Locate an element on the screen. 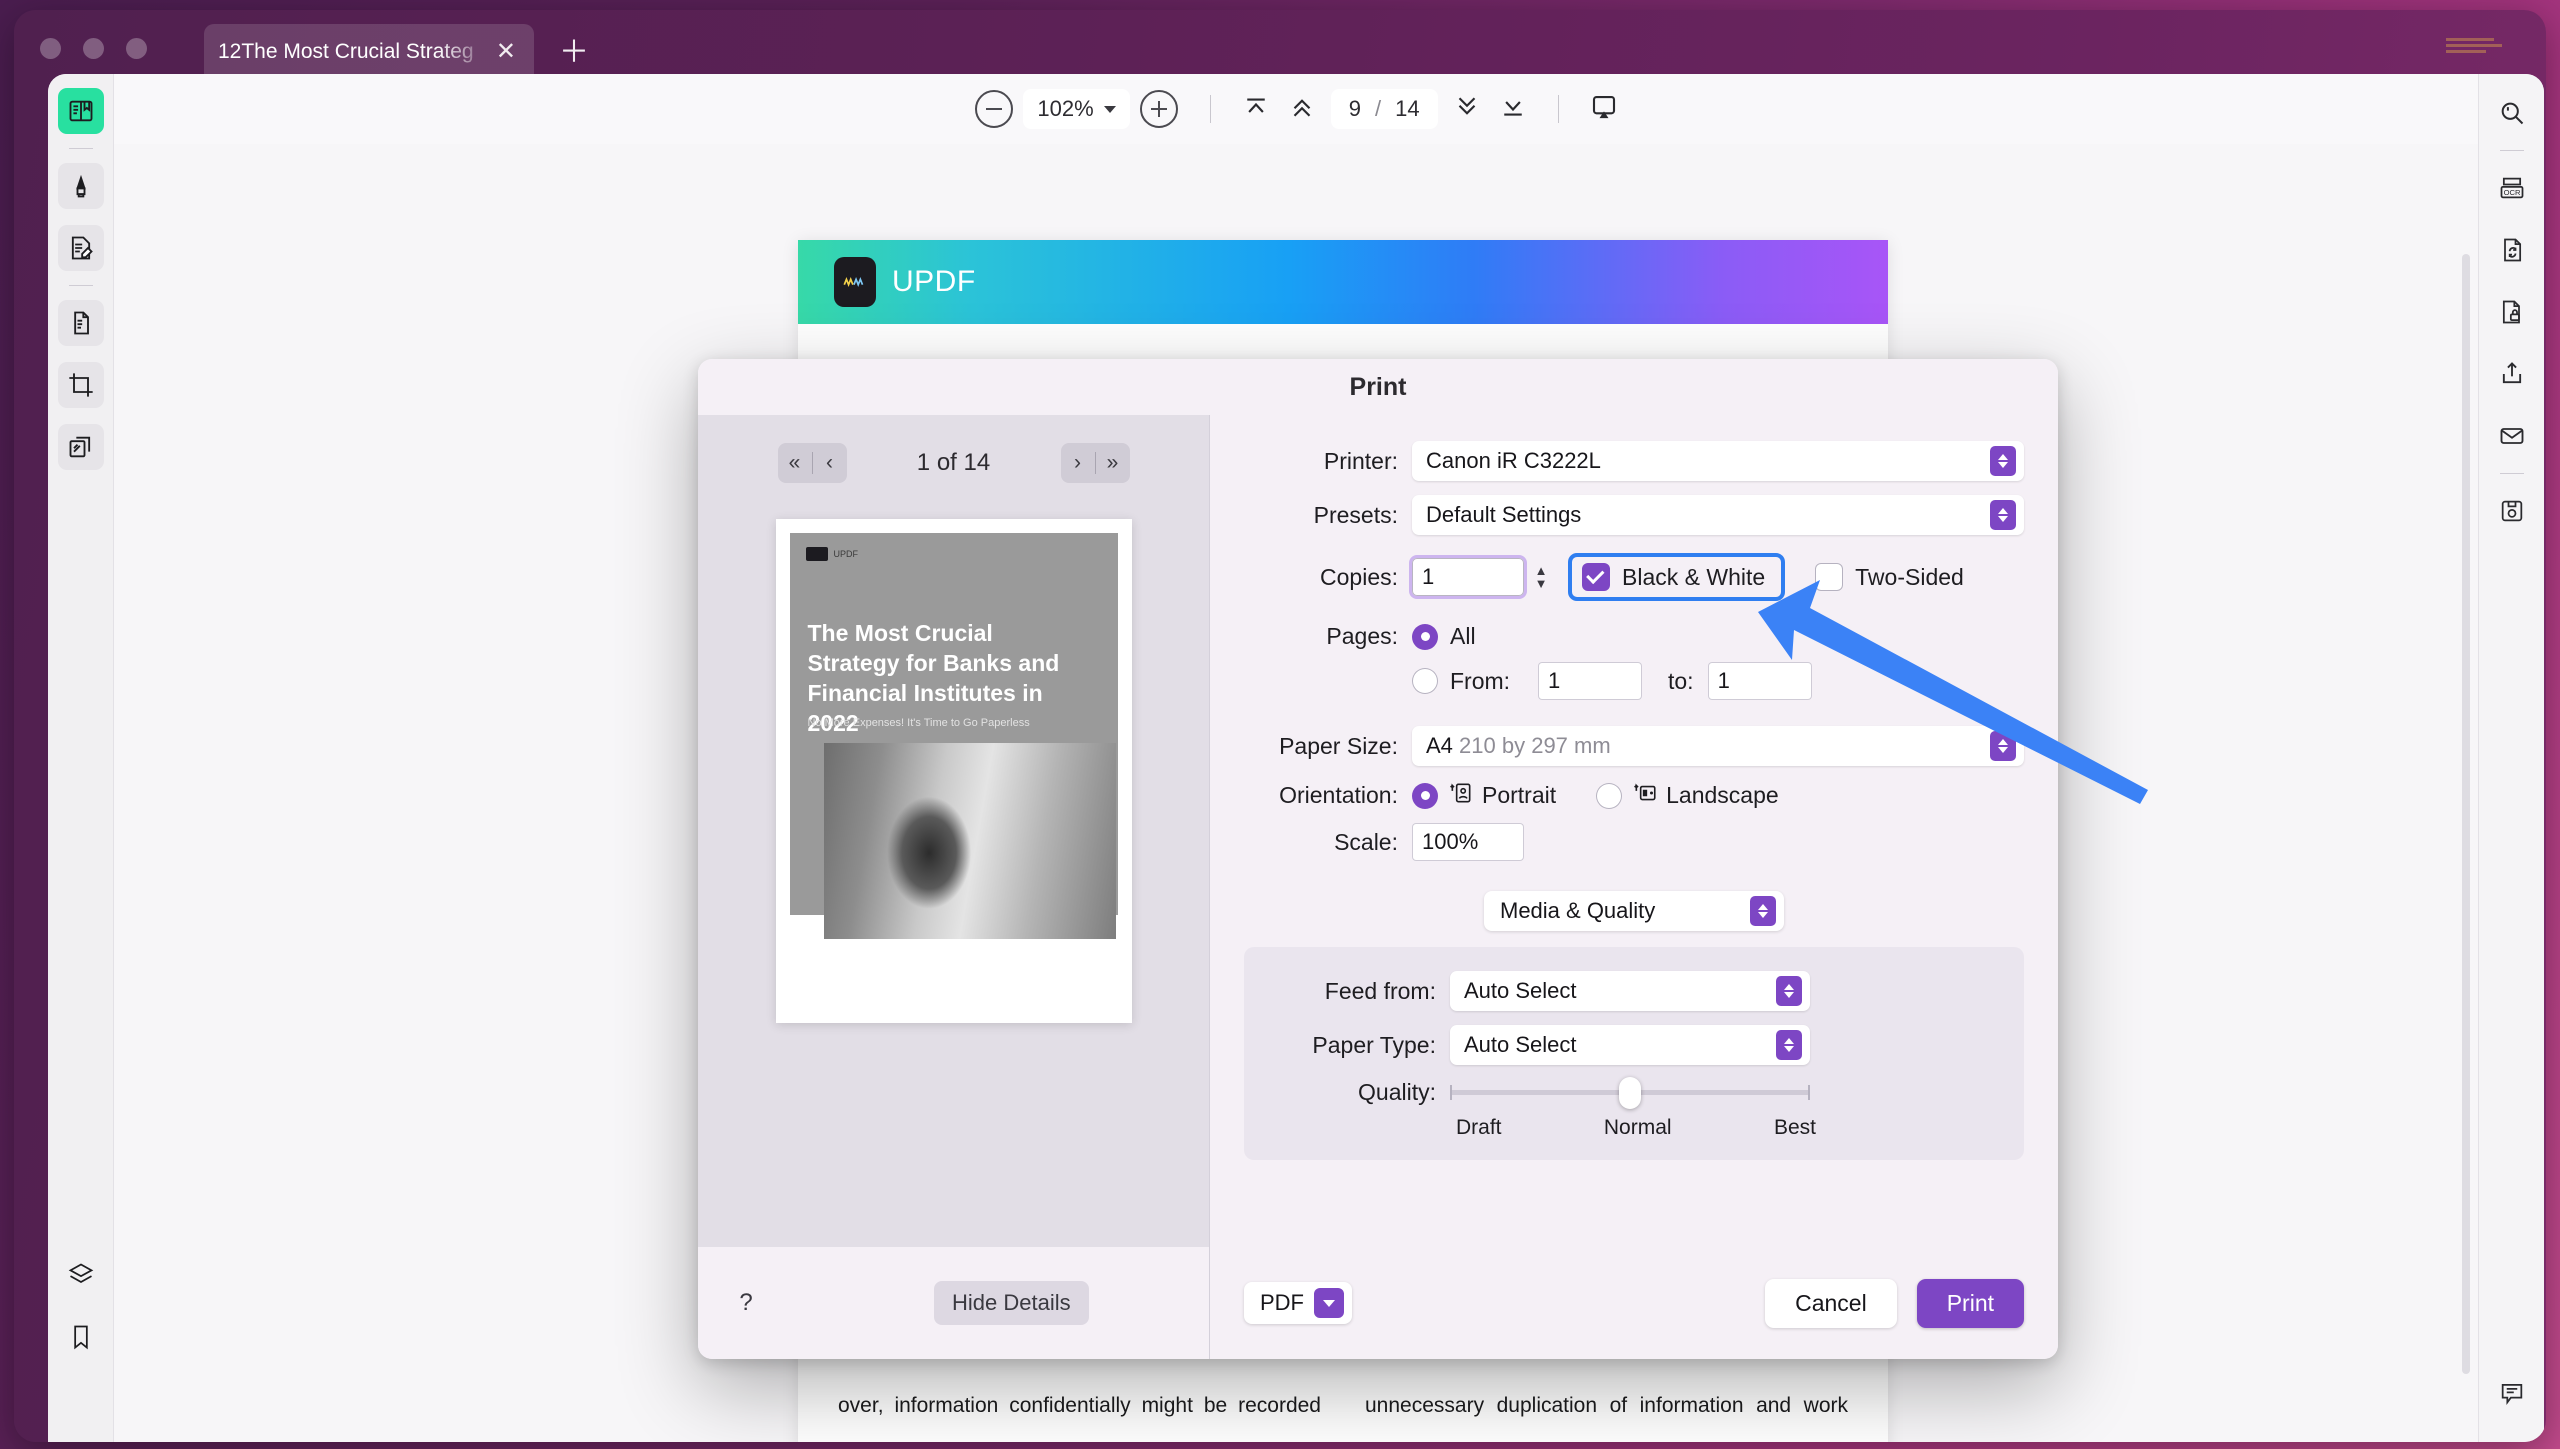 This screenshot has height=1449, width=2560. pages-to-input: 1 is located at coordinates (1759, 681).